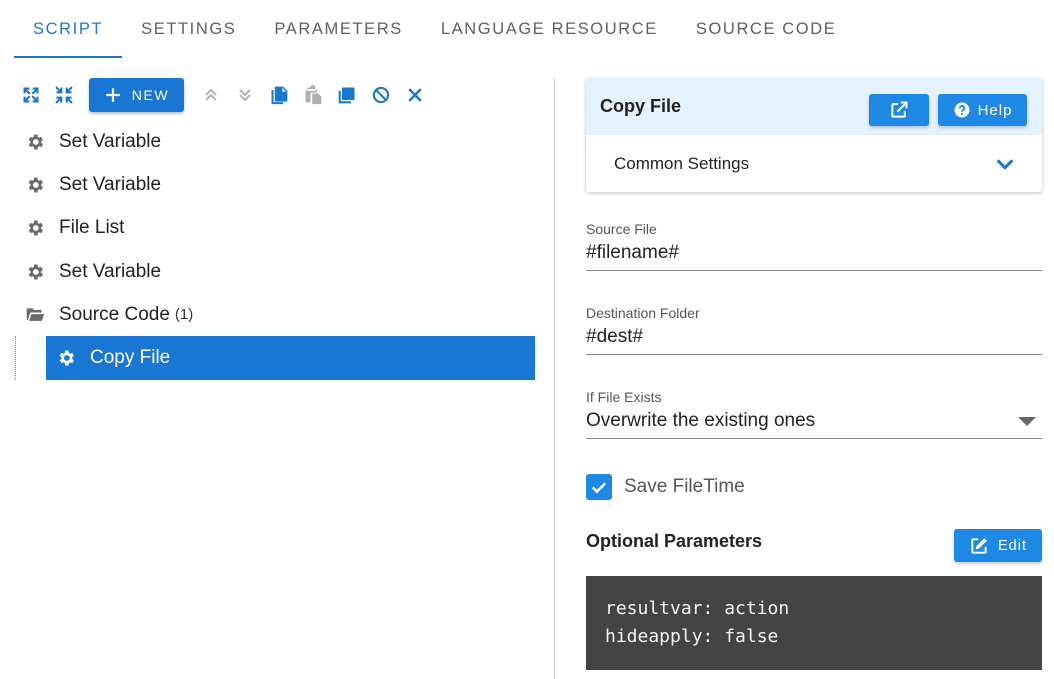  What do you see at coordinates (814, 106) in the screenshot?
I see `properties-header: Copy File Help` at bounding box center [814, 106].